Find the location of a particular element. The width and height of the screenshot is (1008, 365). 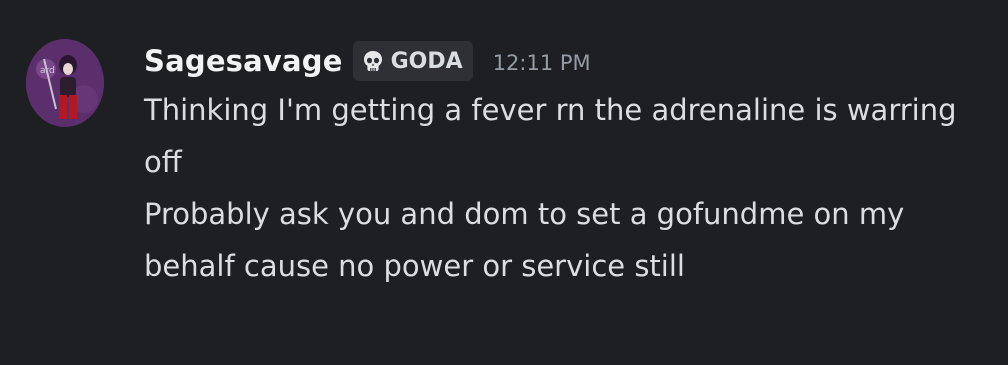

guild-tag: GODA is located at coordinates (412, 61).